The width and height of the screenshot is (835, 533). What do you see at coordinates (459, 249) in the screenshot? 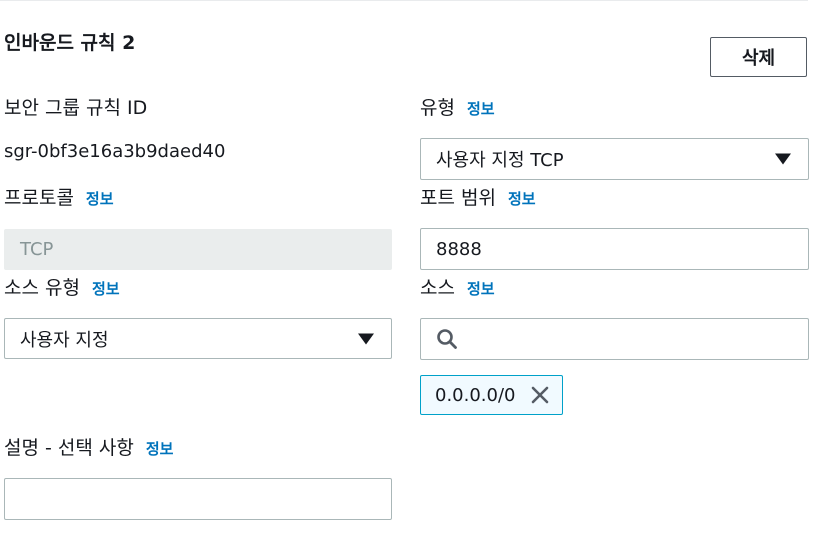
I see `port-range-input-value: 8888` at bounding box center [459, 249].